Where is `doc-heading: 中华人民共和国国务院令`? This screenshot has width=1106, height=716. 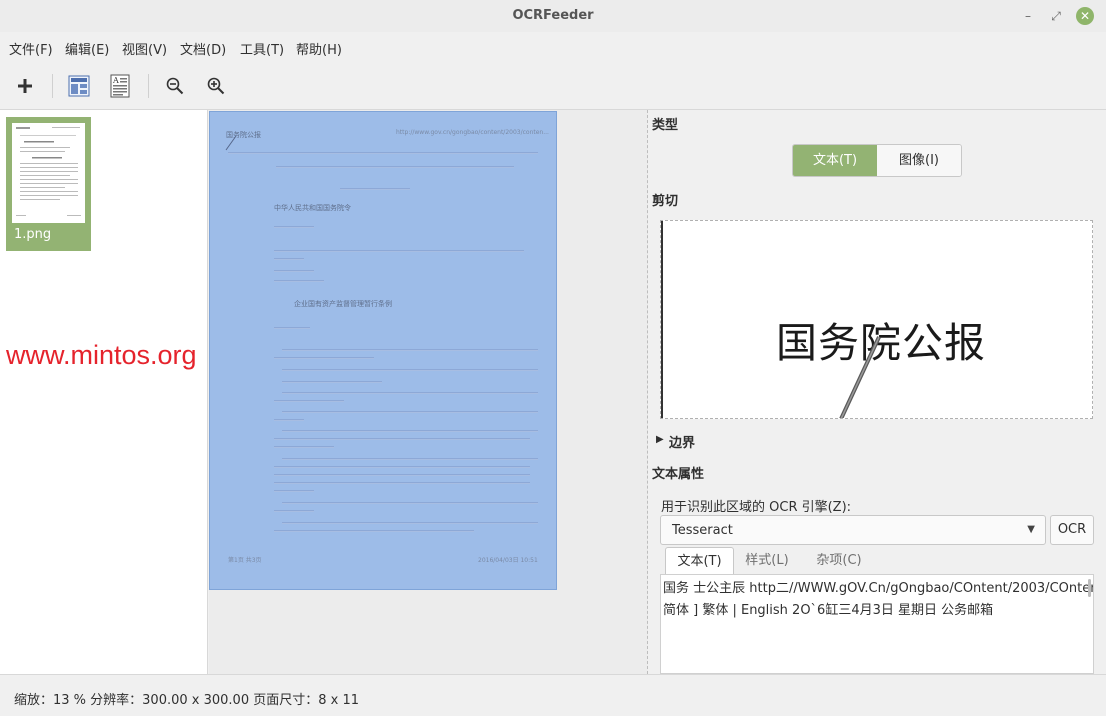
doc-heading: 中华人民共和国国务院令 is located at coordinates (312, 208).